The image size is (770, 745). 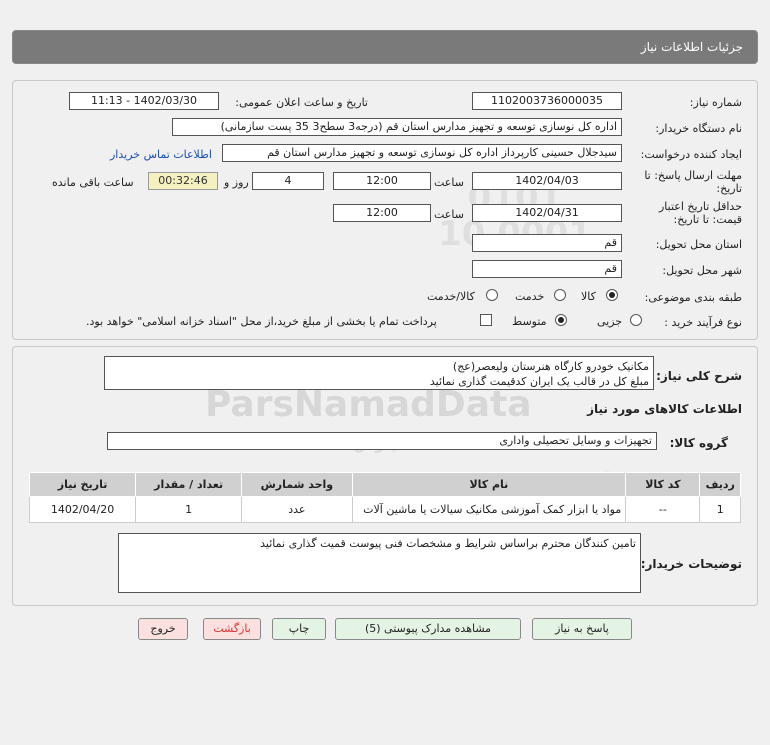 I want to click on category-radio-service, so click(x=560, y=295).